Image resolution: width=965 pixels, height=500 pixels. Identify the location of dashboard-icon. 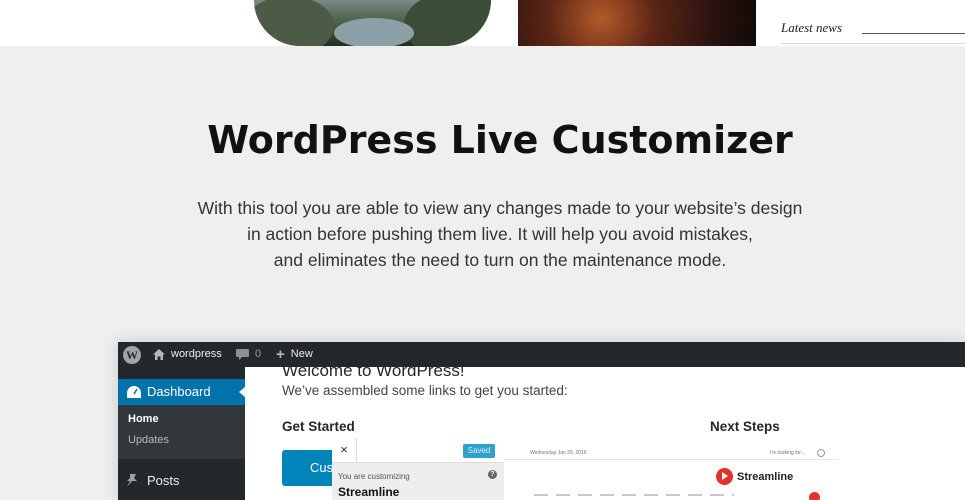
(134, 392).